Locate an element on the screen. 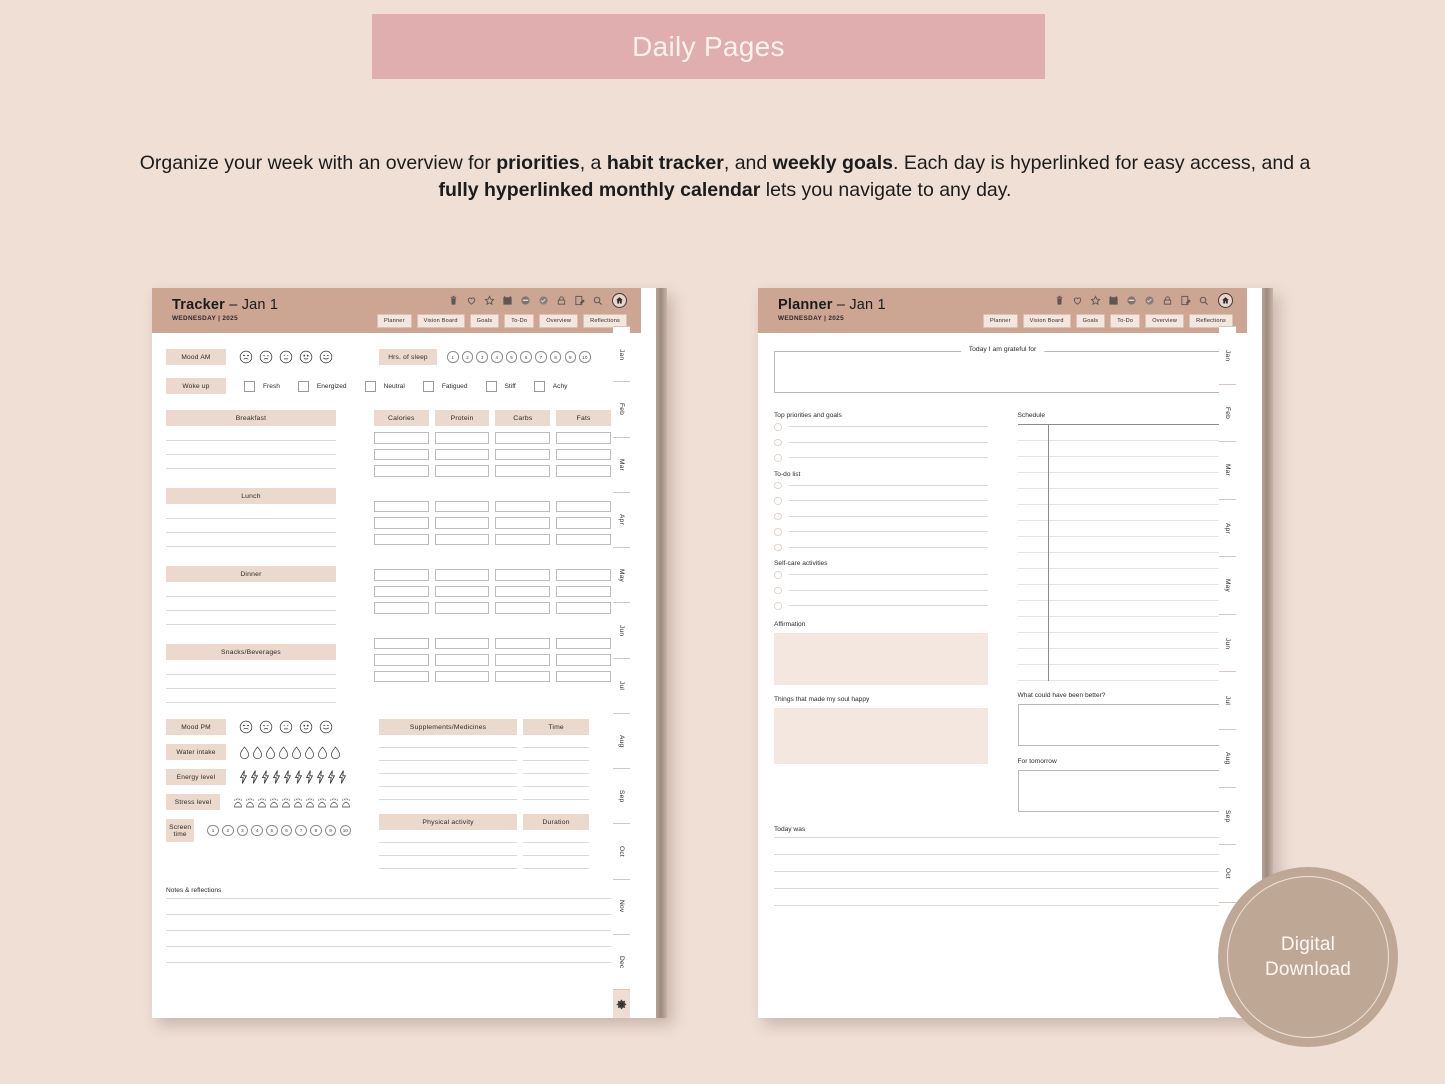  nav-tab-goals: Goals is located at coordinates (484, 321).